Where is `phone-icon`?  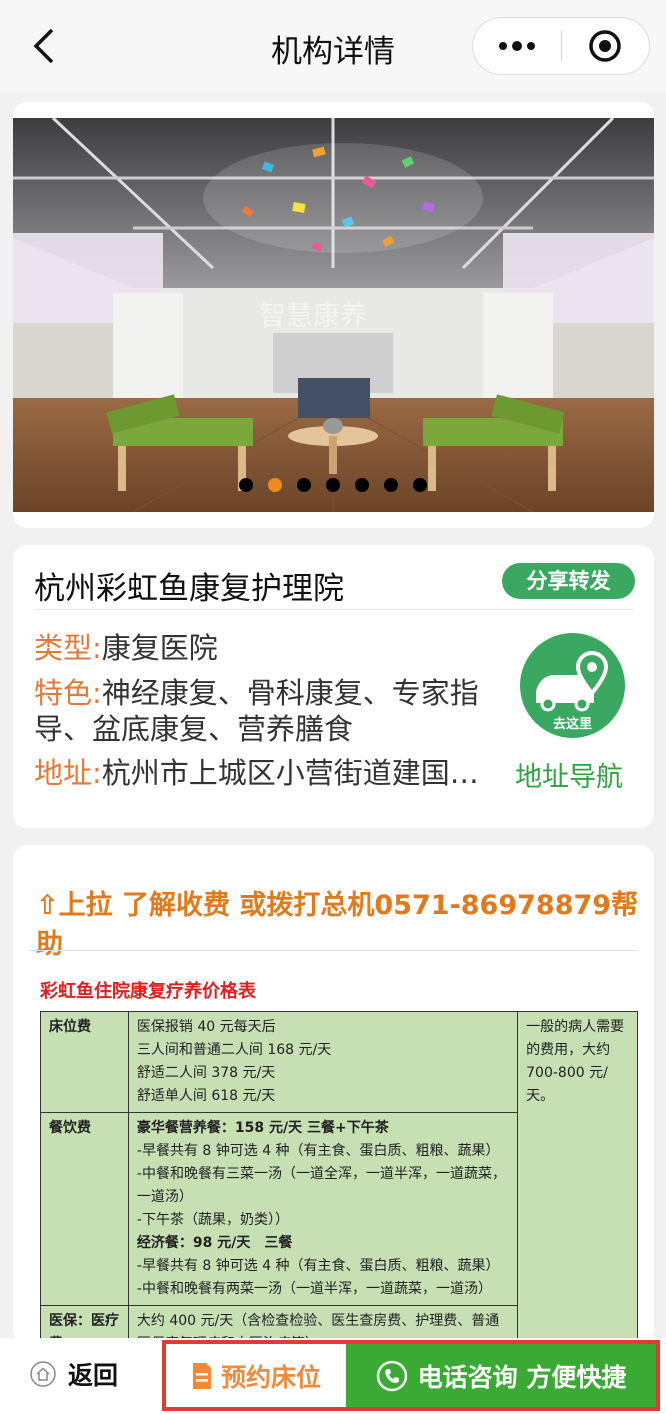
phone-icon is located at coordinates (391, 1375).